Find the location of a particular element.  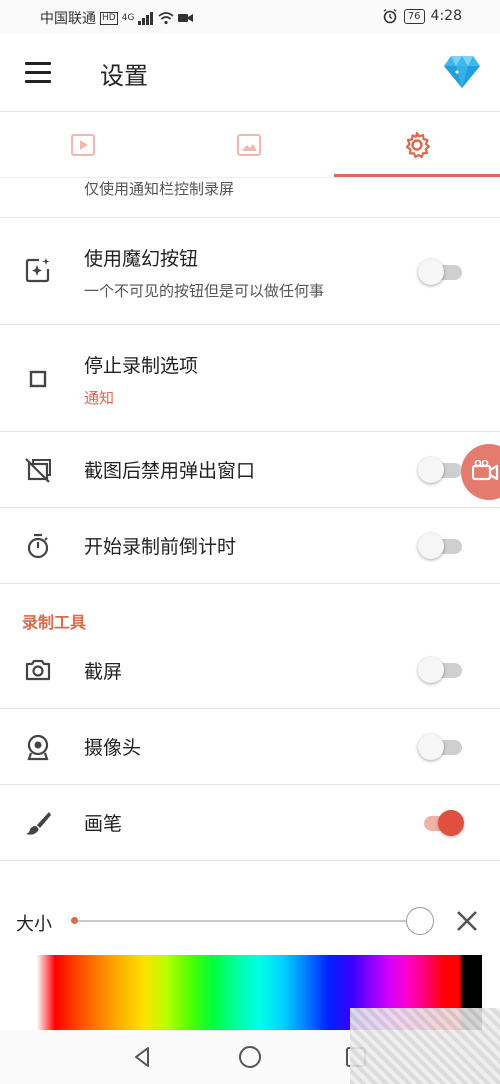

tab-images is located at coordinates (249, 145).